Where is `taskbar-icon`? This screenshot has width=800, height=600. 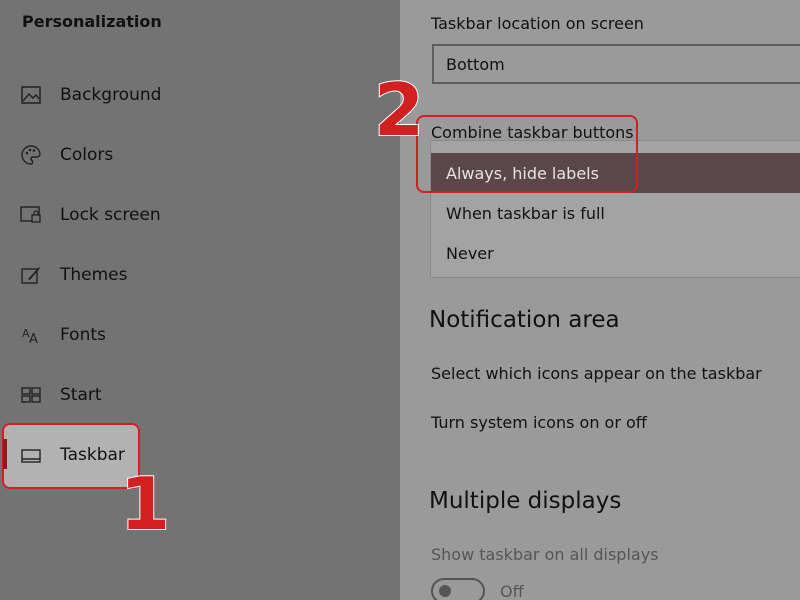 taskbar-icon is located at coordinates (31, 456).